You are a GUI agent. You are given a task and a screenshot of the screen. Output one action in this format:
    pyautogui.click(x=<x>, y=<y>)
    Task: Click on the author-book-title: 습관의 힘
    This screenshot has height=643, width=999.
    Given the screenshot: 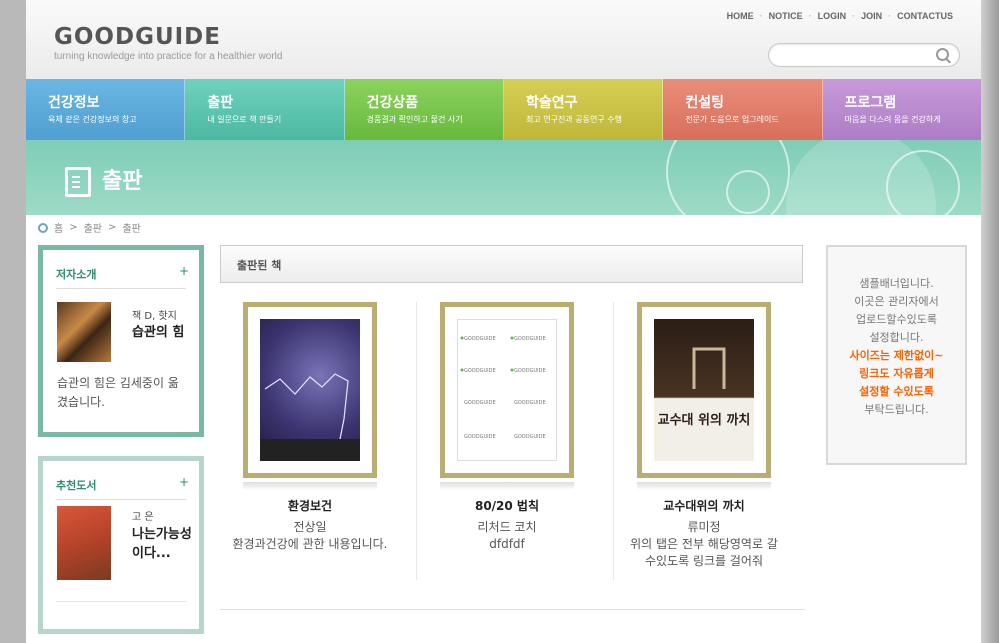 What is the action you would take?
    pyautogui.click(x=162, y=332)
    